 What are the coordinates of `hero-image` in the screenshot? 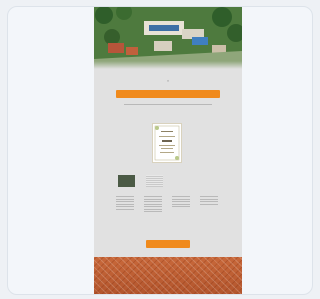 It's located at (168, 38).